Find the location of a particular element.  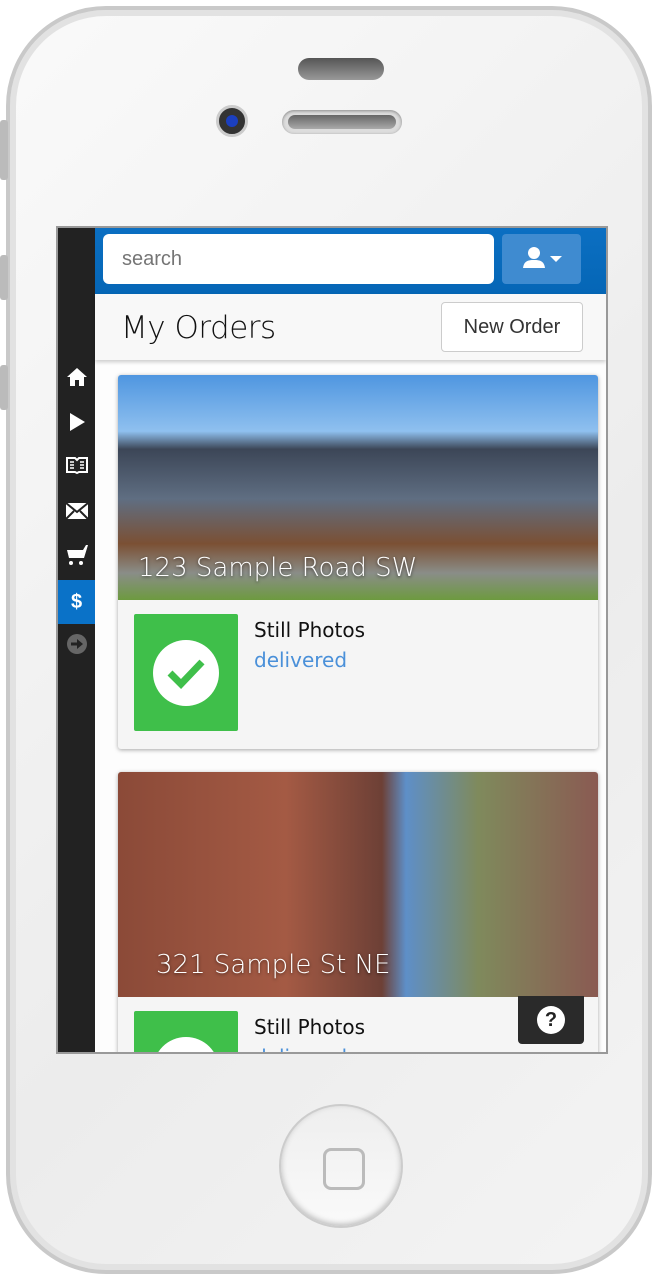

sidebar-item-home is located at coordinates (76, 380).